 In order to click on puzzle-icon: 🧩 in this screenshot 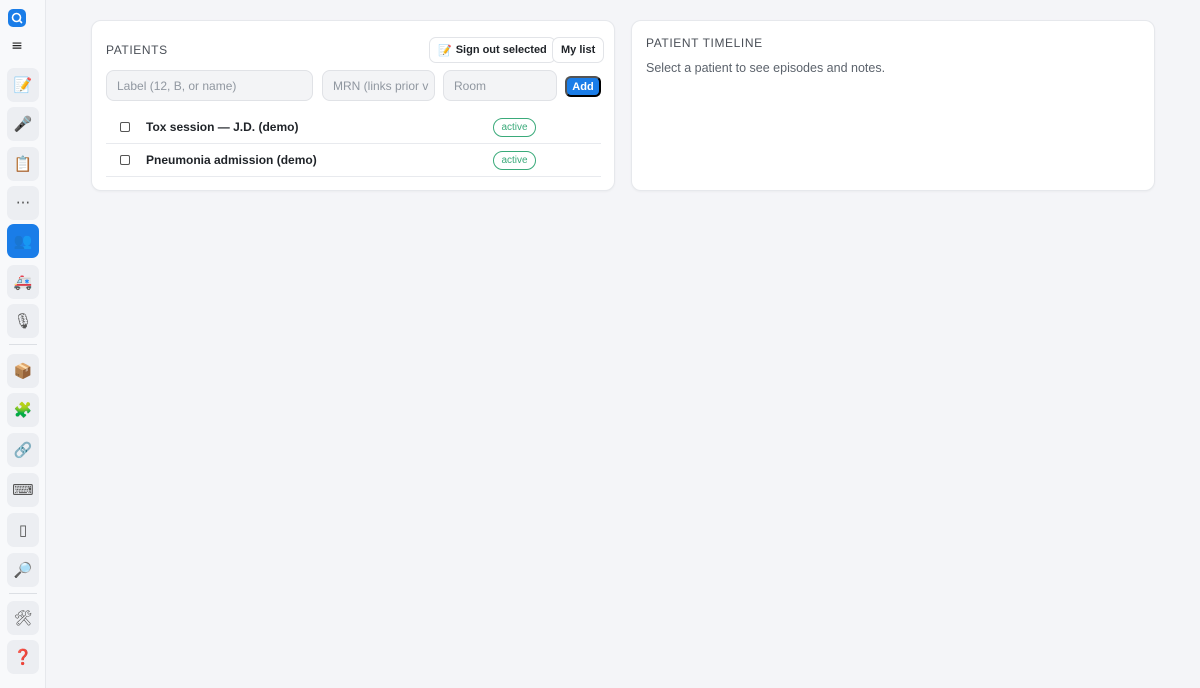, I will do `click(23, 410)`.